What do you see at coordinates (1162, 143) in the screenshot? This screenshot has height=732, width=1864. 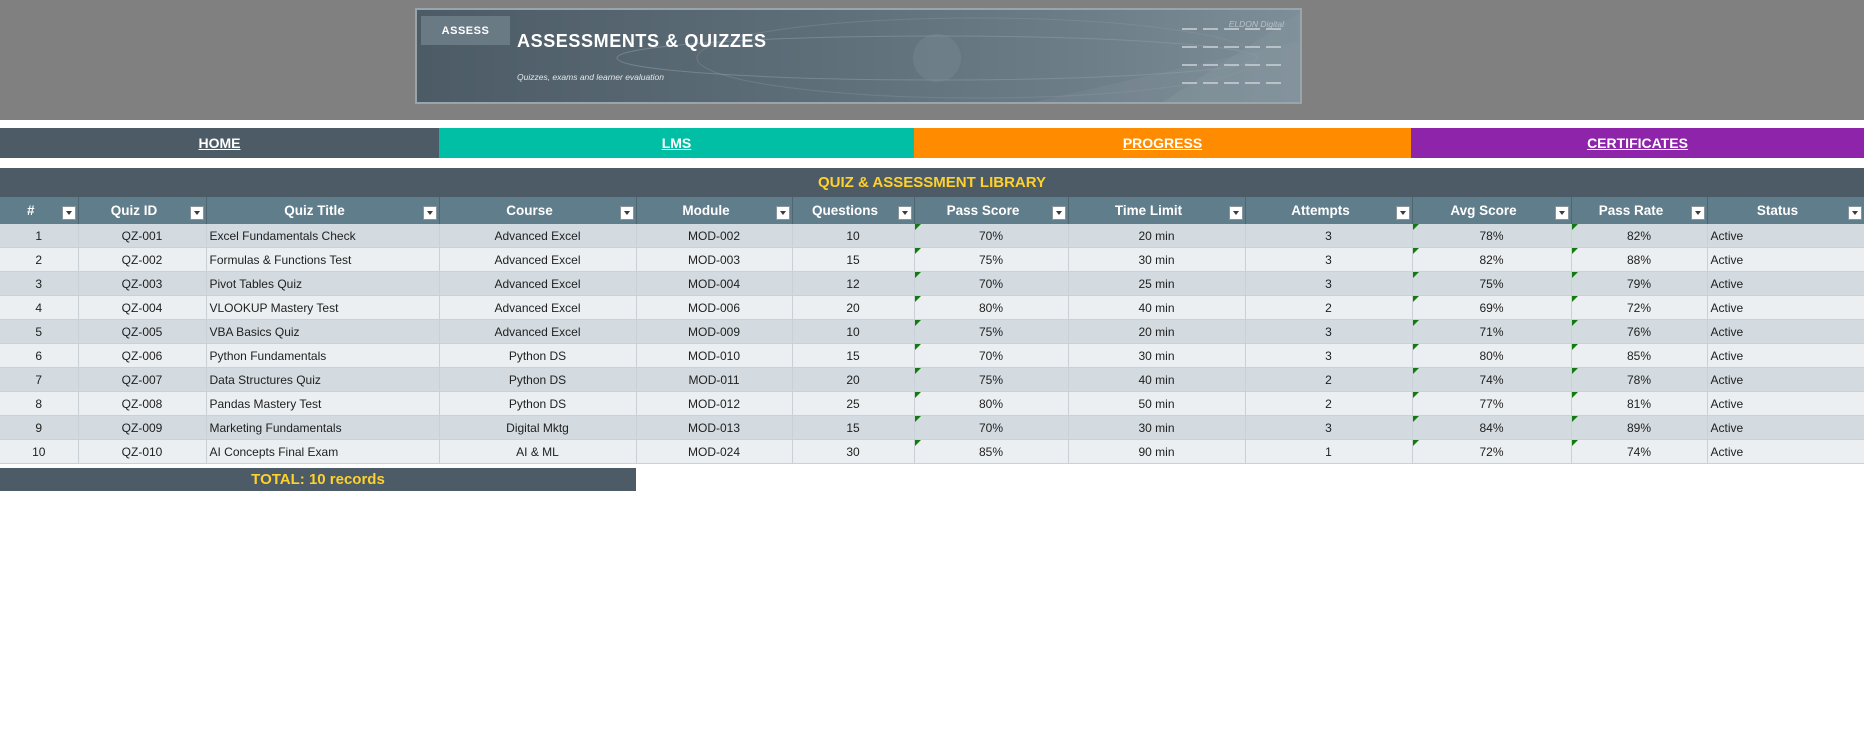 I see `nav-progress-link: PROGRESS` at bounding box center [1162, 143].